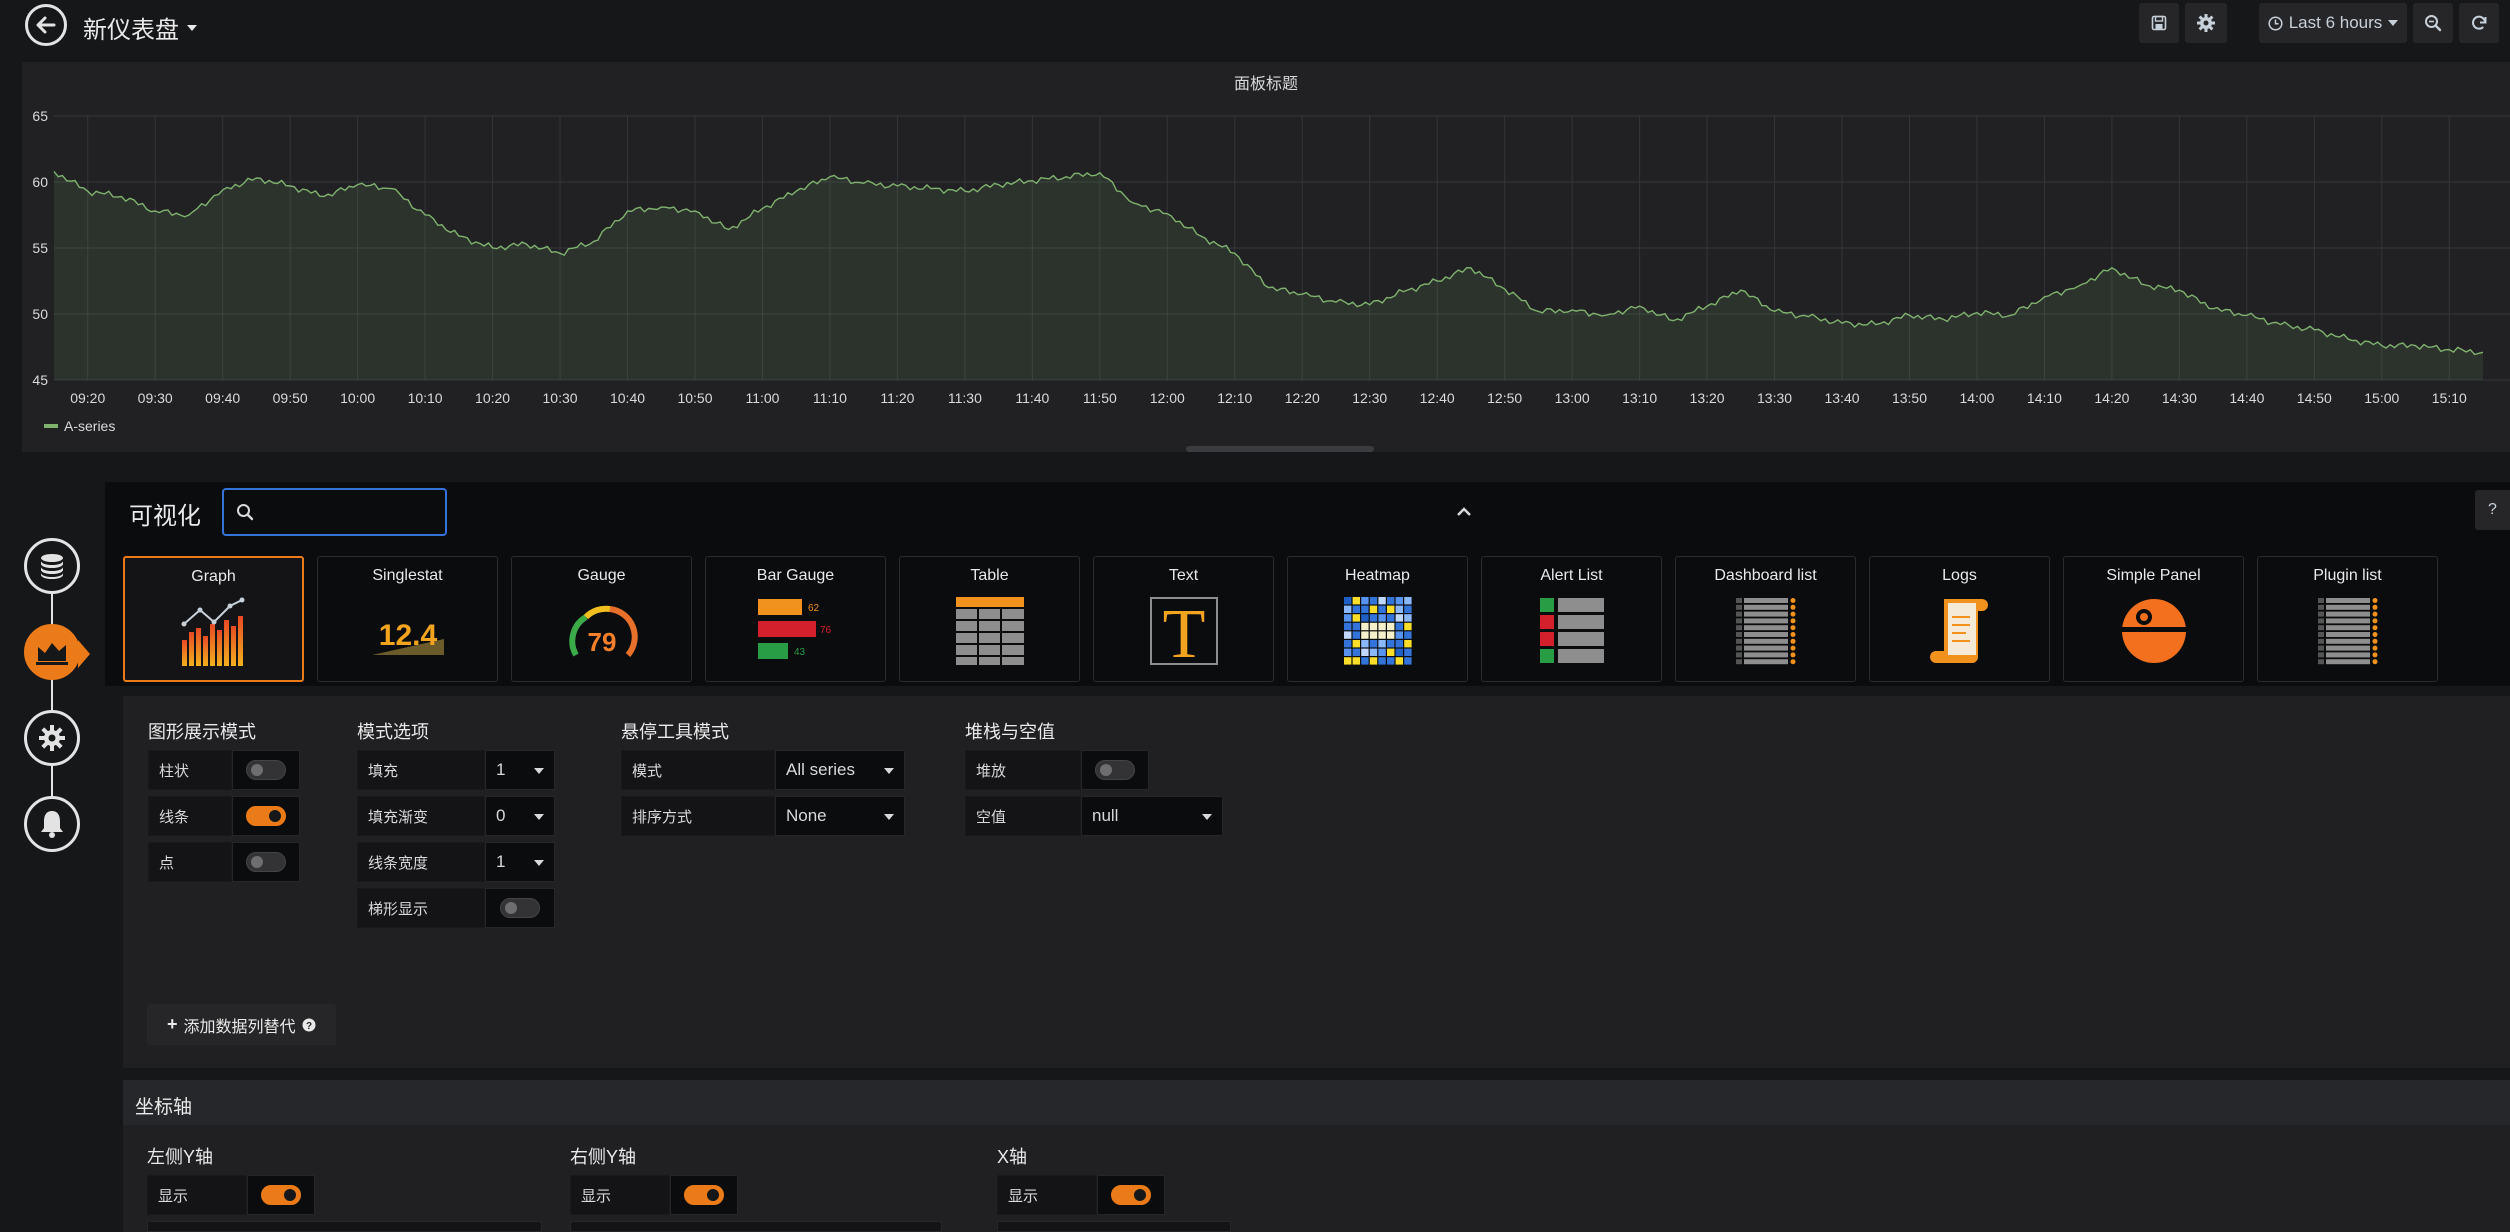  Describe the element at coordinates (520, 770) in the screenshot. I see `fill-select: 1` at that location.